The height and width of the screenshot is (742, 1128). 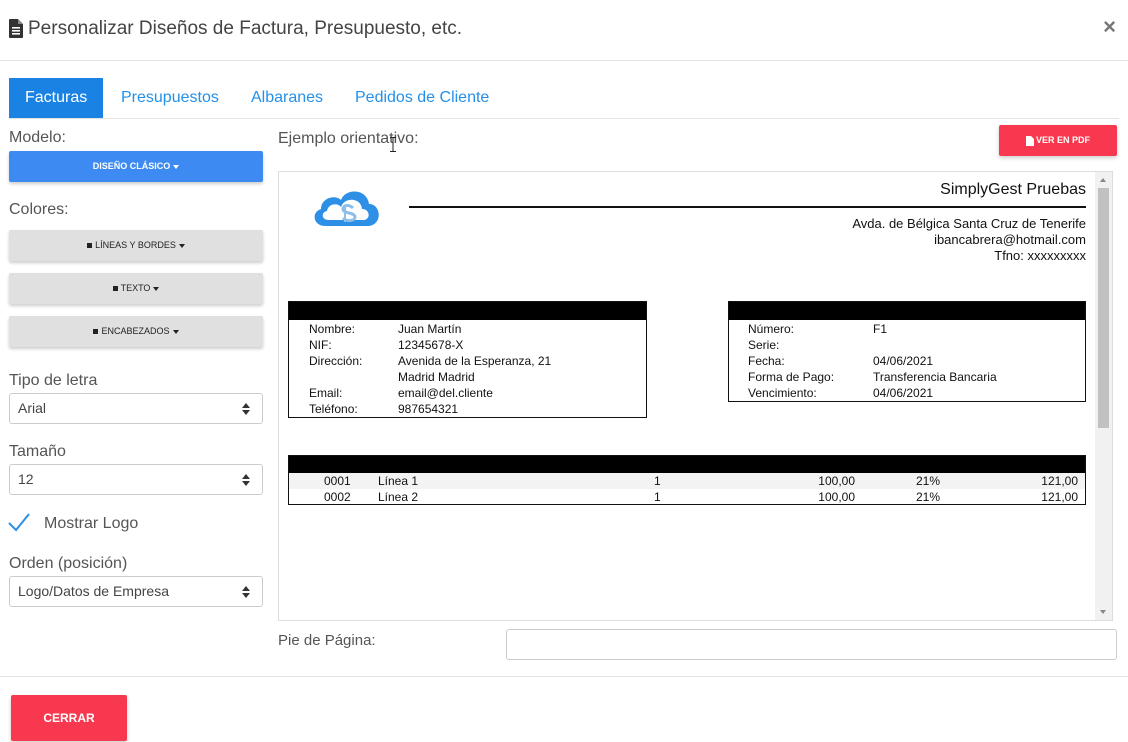 I want to click on tab-pedidos-de-cliente: Pedidos de Cliente, so click(x=422, y=98).